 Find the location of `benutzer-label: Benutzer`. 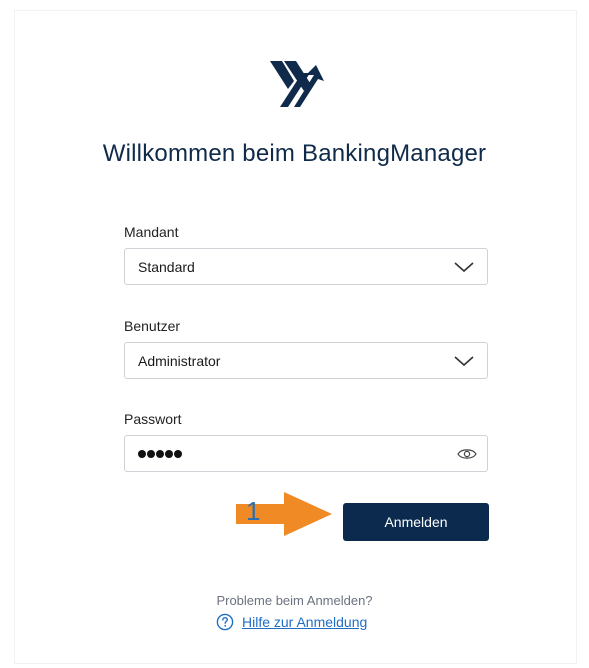

benutzer-label: Benutzer is located at coordinates (152, 326).